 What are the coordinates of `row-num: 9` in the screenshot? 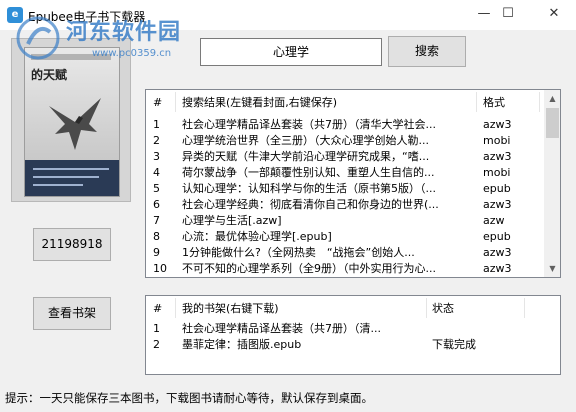 It's located at (156, 252).